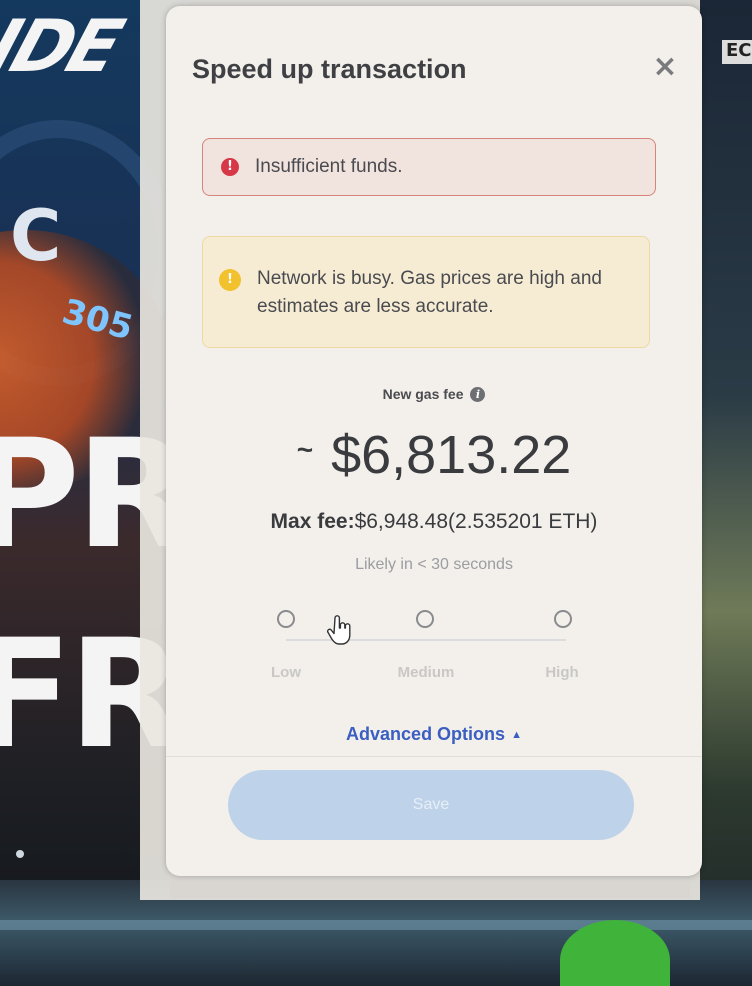 The image size is (752, 986). What do you see at coordinates (20, 854) in the screenshot?
I see `background-dot` at bounding box center [20, 854].